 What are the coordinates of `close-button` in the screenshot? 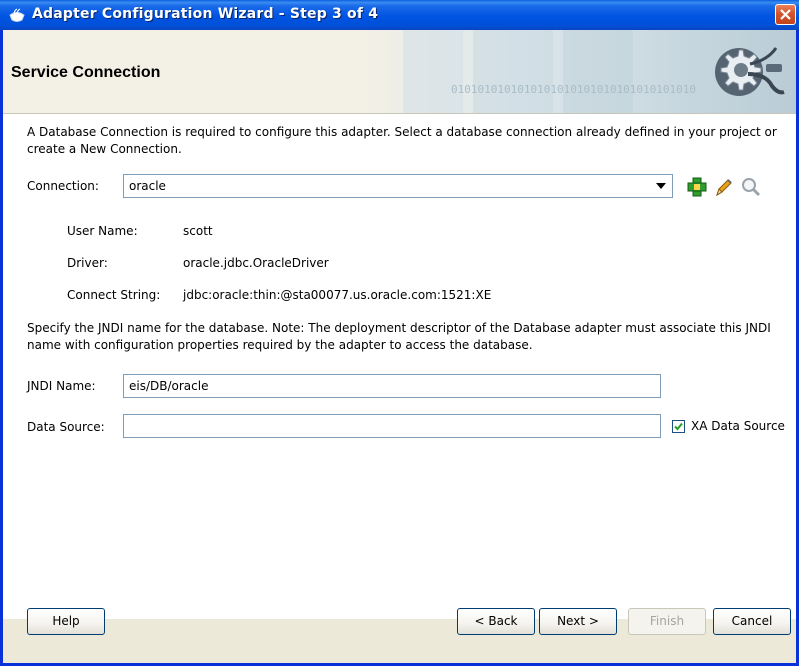 It's located at (785, 14).